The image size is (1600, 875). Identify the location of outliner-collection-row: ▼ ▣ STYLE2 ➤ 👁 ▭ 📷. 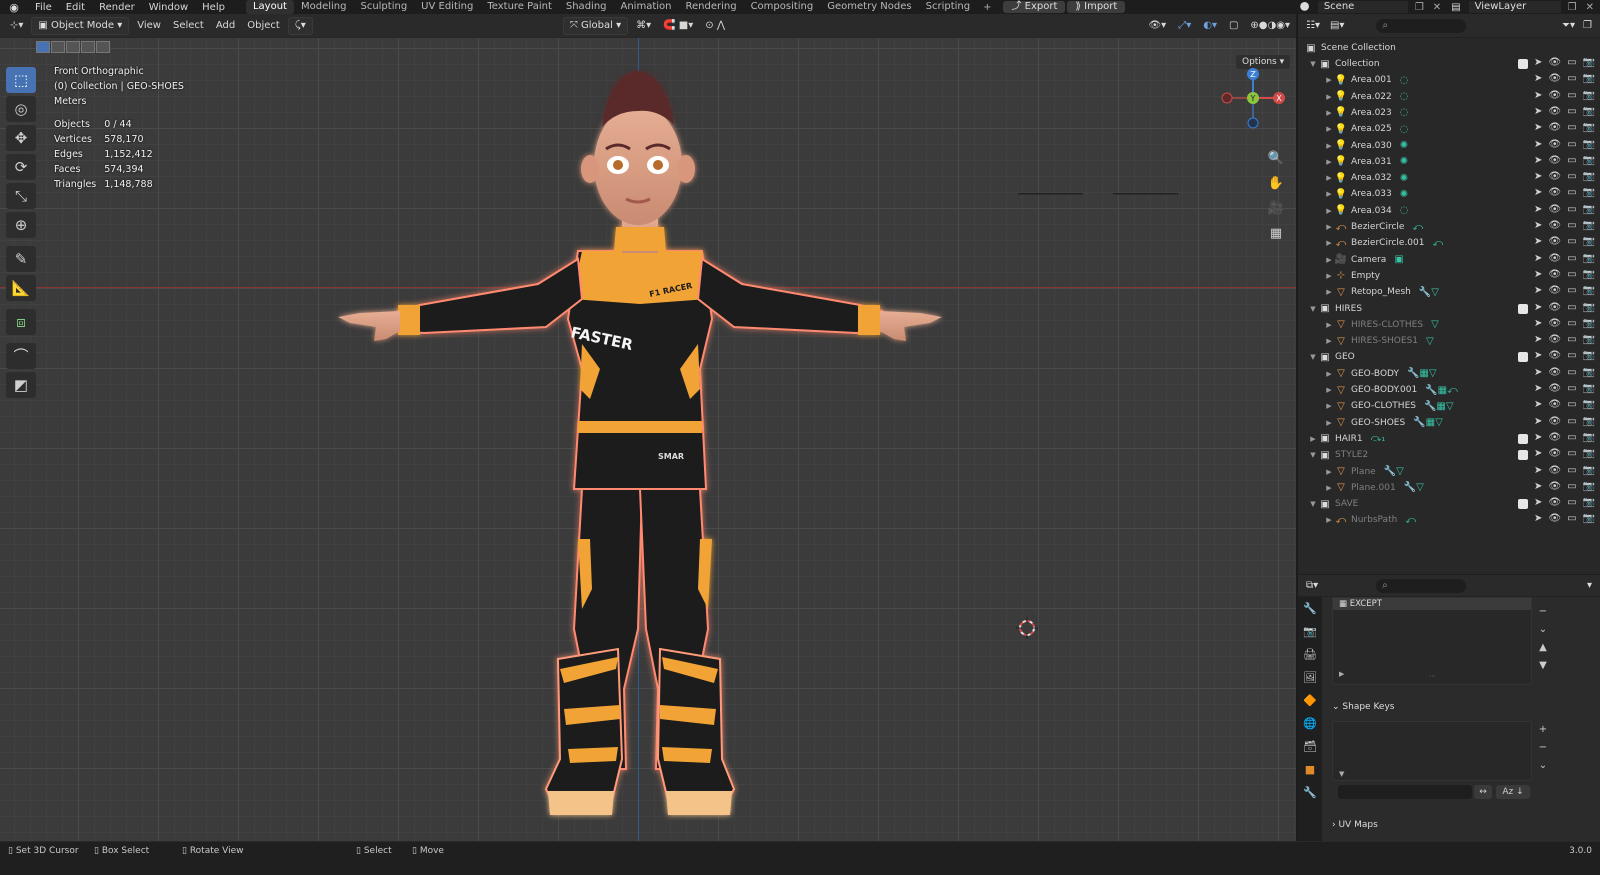
(1449, 455).